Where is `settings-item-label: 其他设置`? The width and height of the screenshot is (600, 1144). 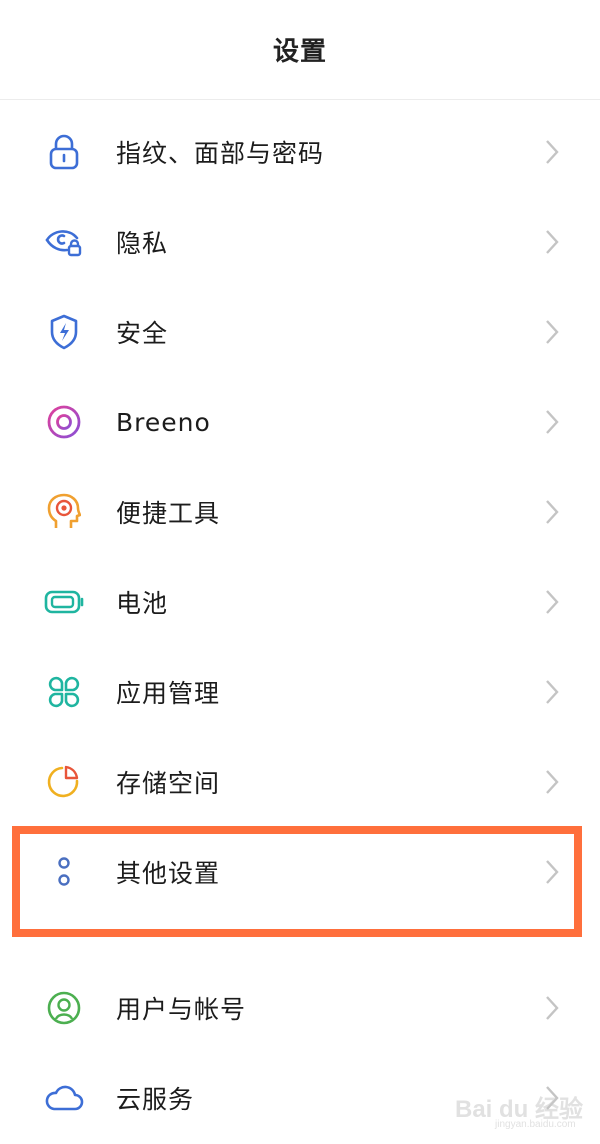 settings-item-label: 其他设置 is located at coordinates (168, 873).